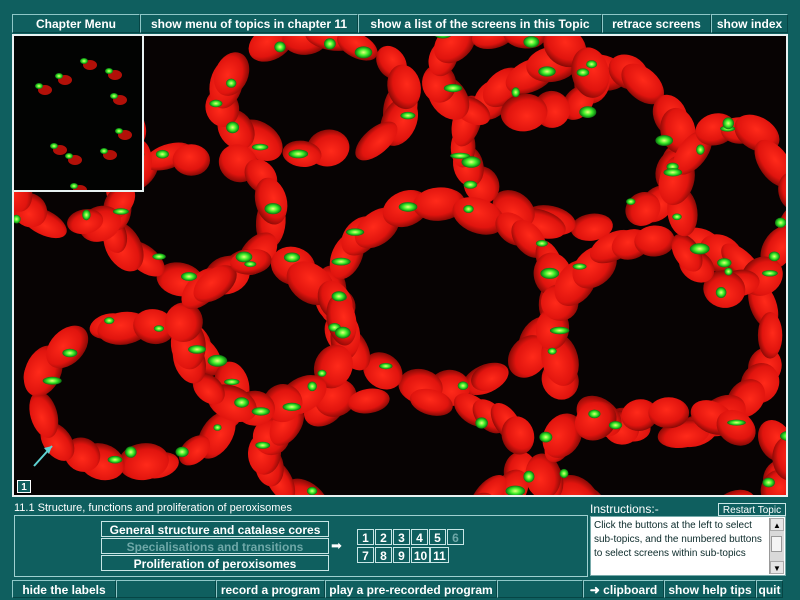 The width and height of the screenshot is (800, 600). I want to click on hide-labels-button: hide the labels, so click(64, 589).